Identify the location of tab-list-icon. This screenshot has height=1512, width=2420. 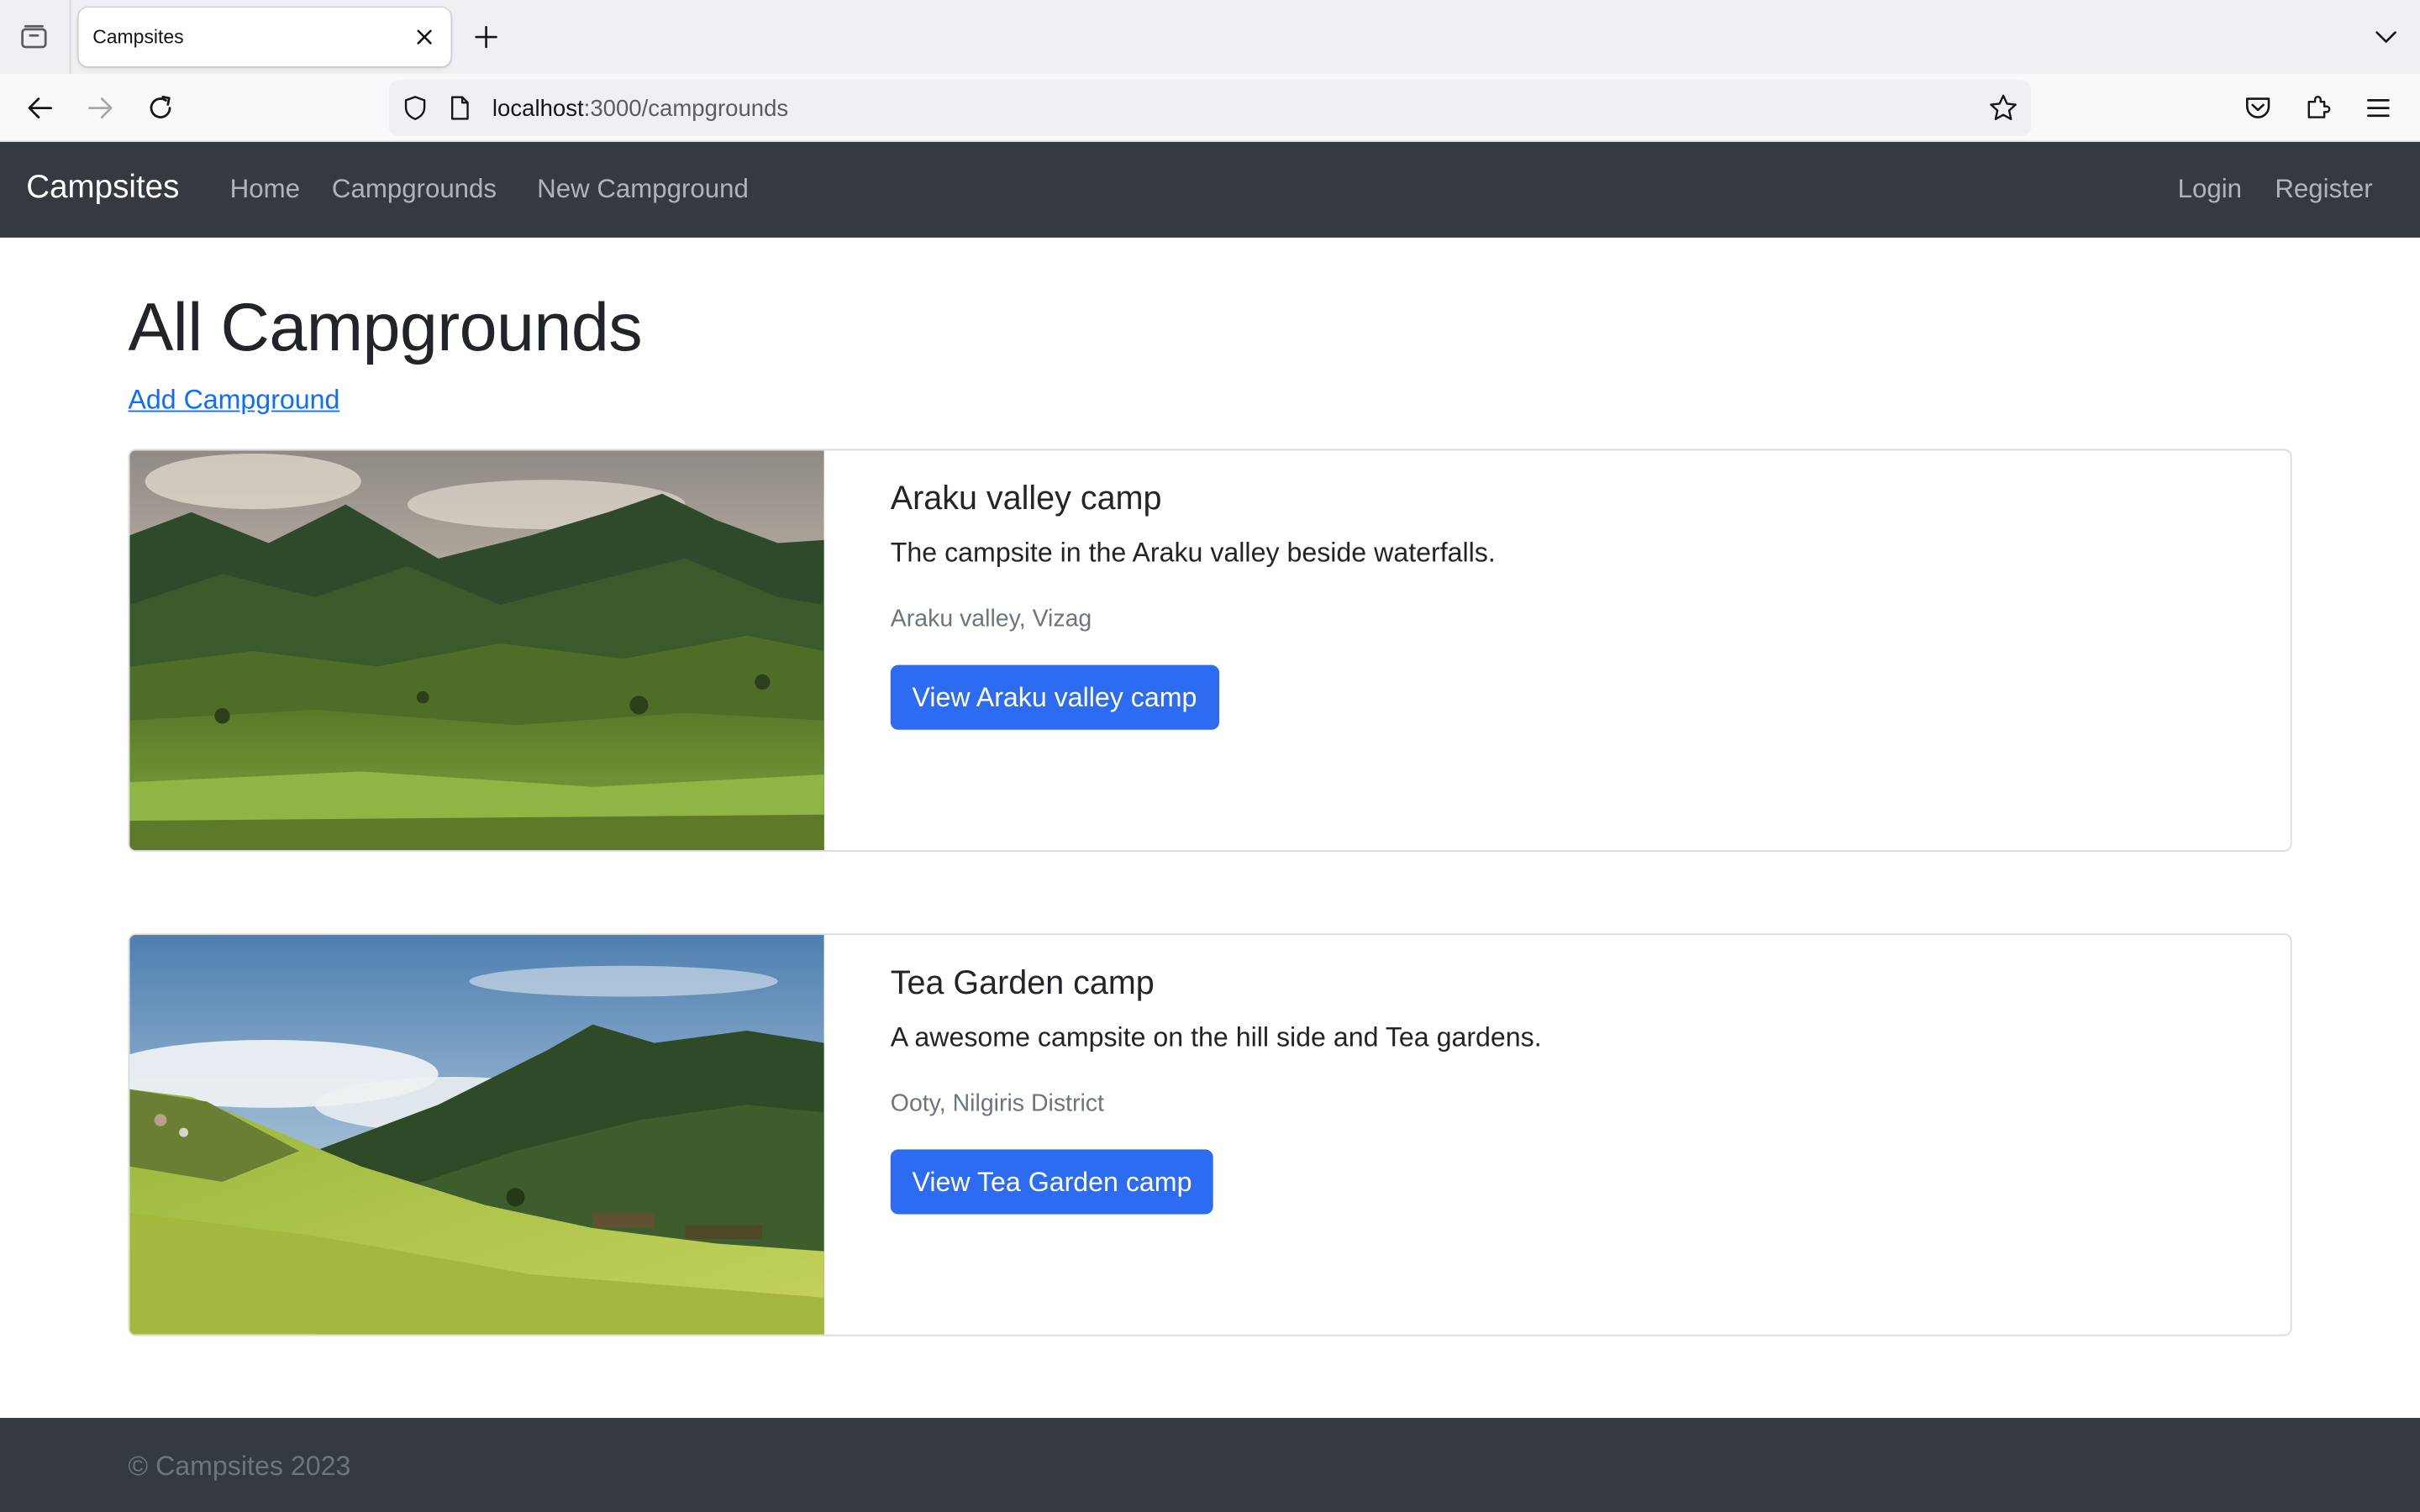
(34, 36).